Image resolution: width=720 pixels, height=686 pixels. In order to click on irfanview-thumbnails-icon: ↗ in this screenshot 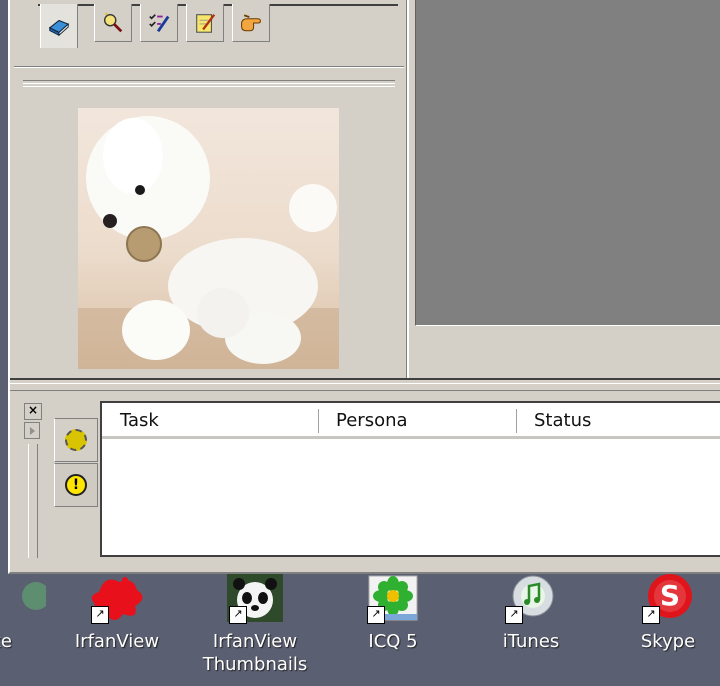, I will do `click(255, 599)`.